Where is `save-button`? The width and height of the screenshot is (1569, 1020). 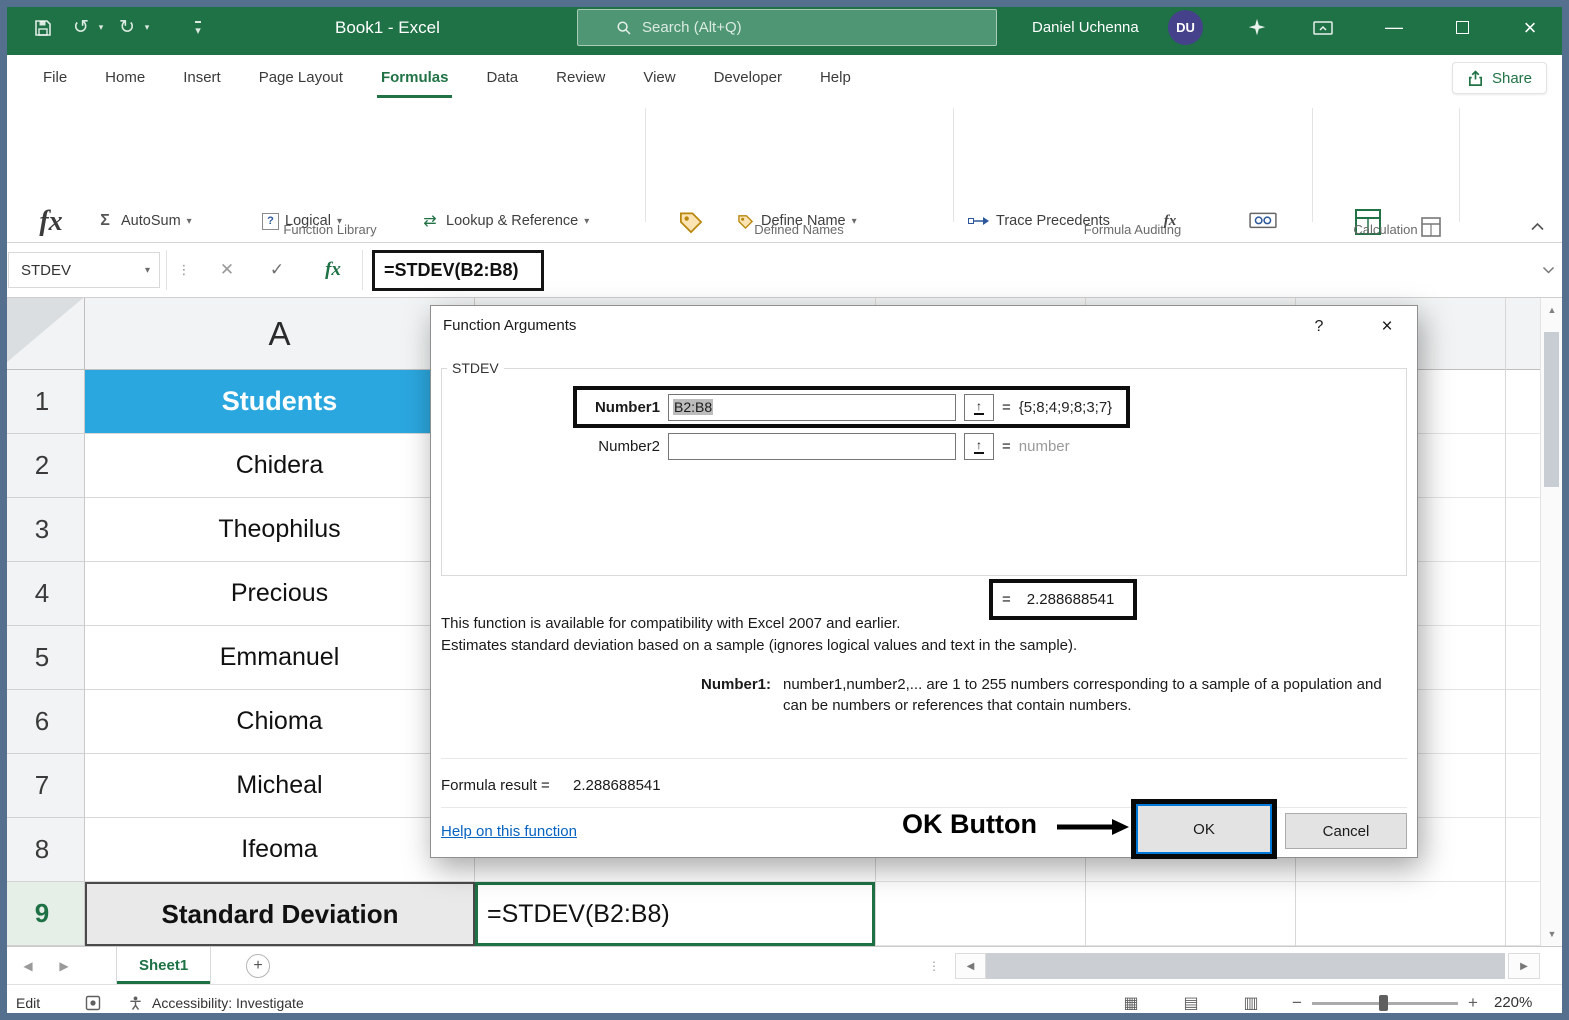
save-button is located at coordinates (43, 27).